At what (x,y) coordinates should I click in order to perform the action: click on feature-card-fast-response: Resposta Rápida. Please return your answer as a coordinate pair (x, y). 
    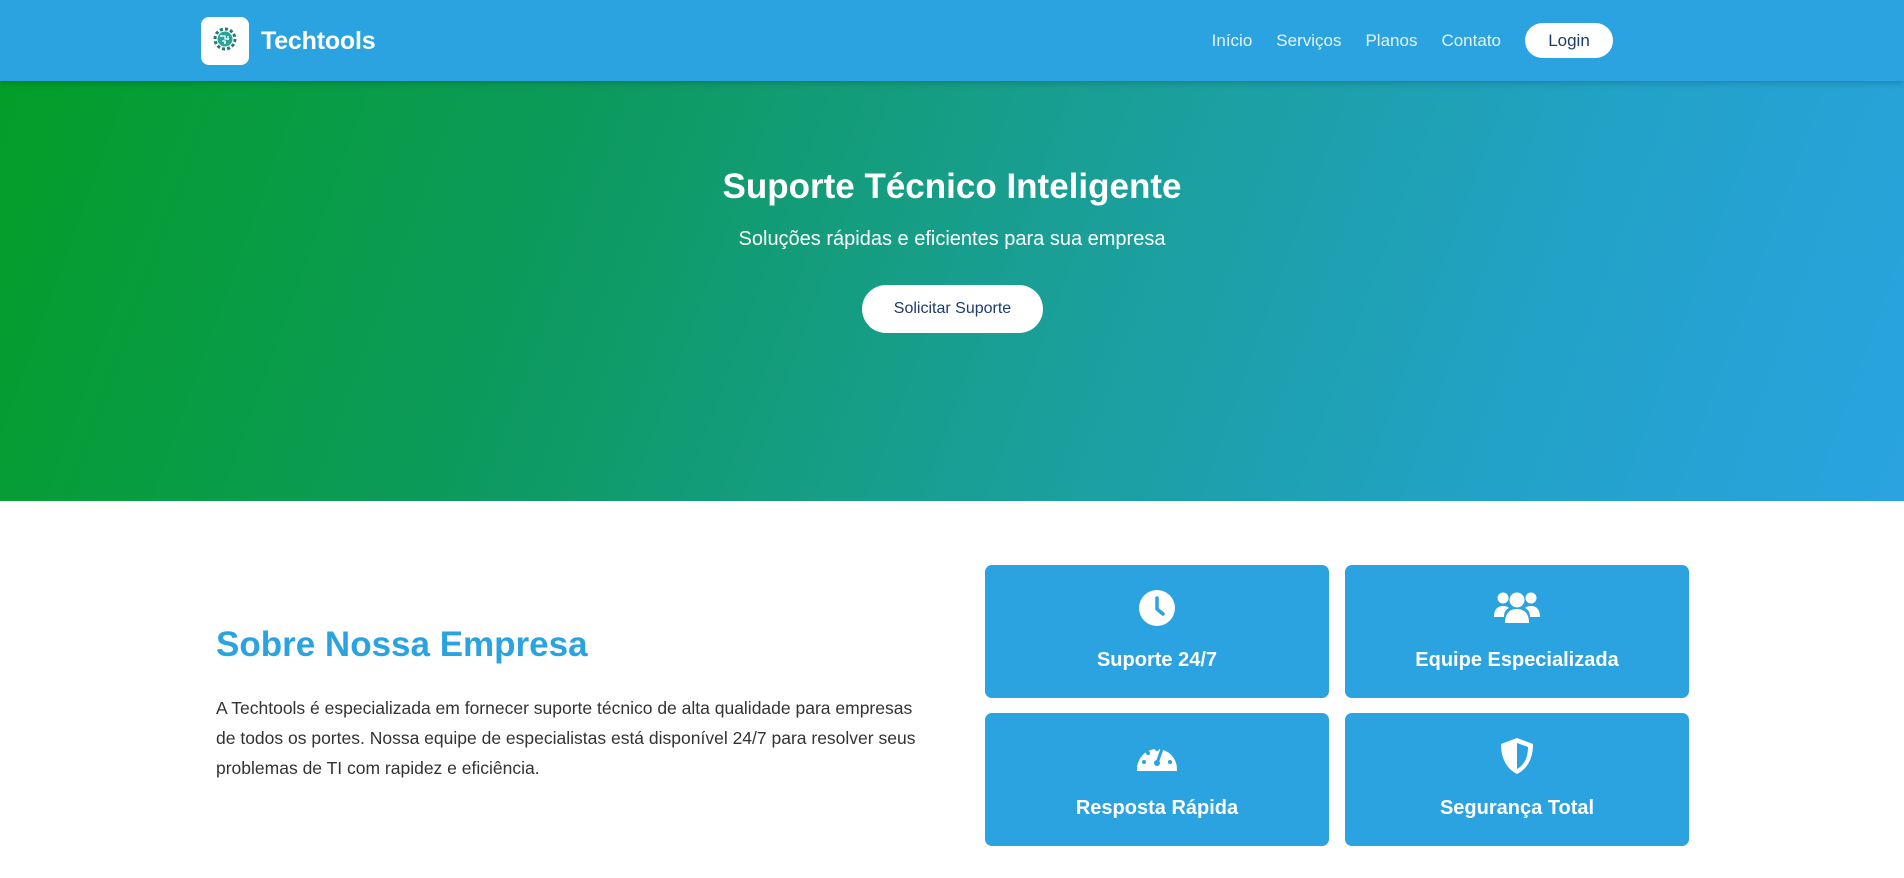
    Looking at the image, I should click on (1157, 779).